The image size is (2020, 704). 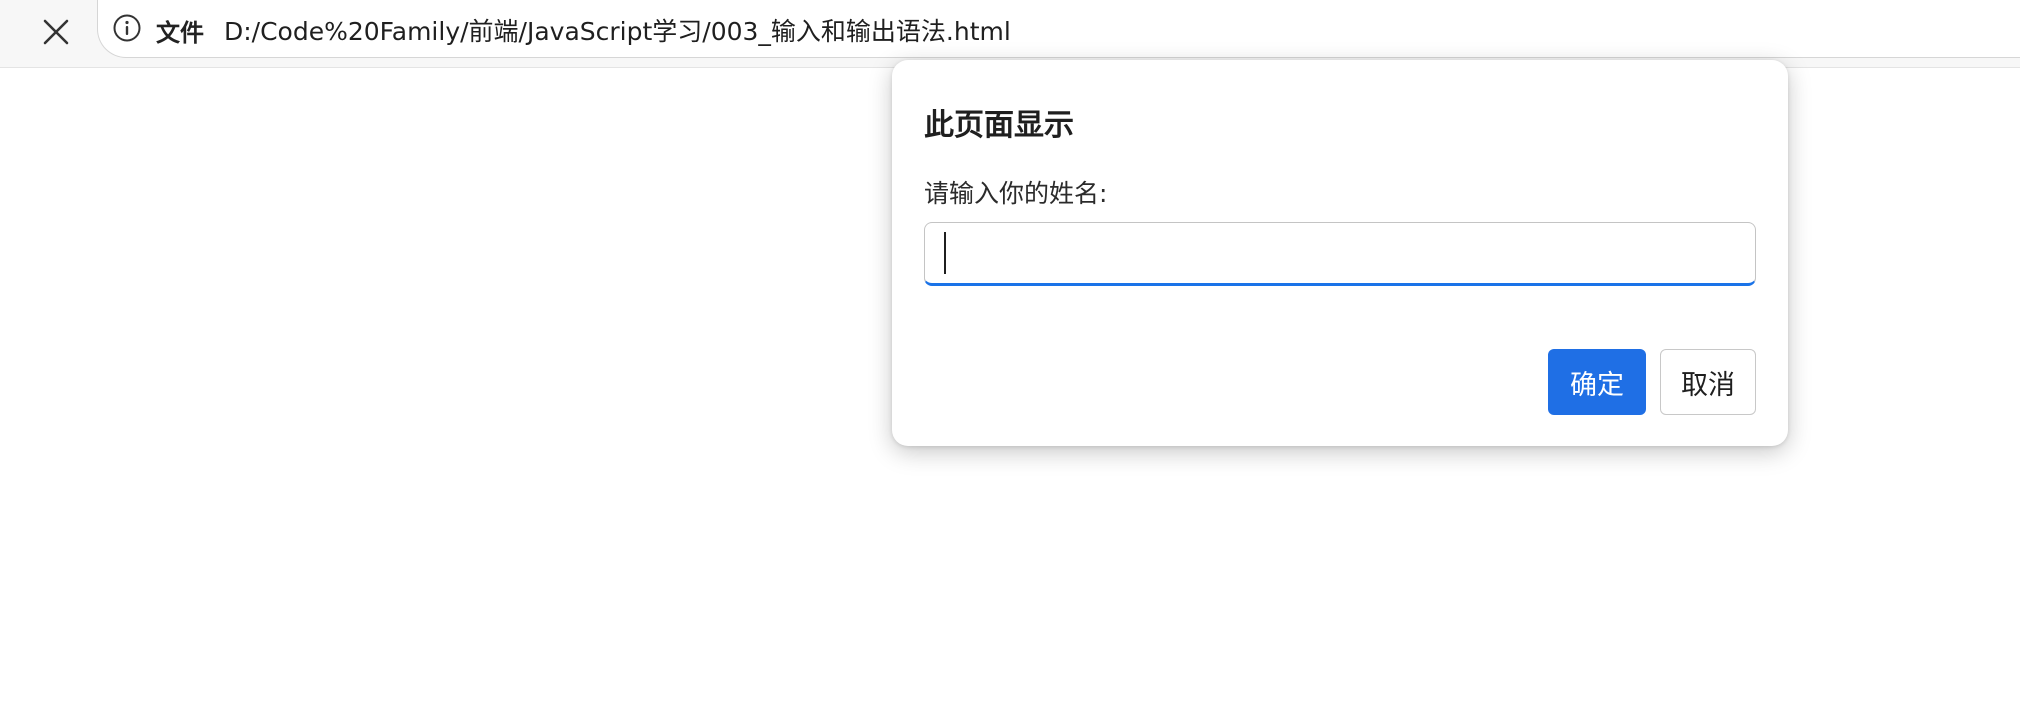 I want to click on close-icon, so click(x=56, y=32).